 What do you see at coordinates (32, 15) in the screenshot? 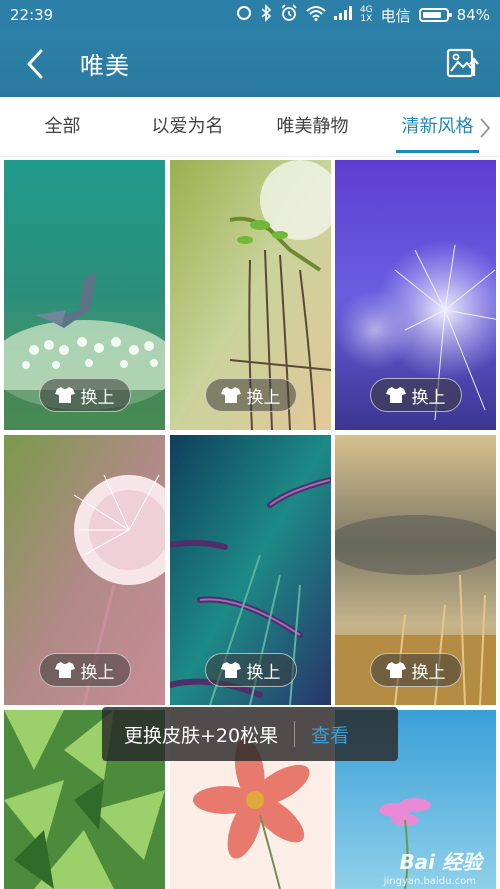
I see `status-time: 22:39` at bounding box center [32, 15].